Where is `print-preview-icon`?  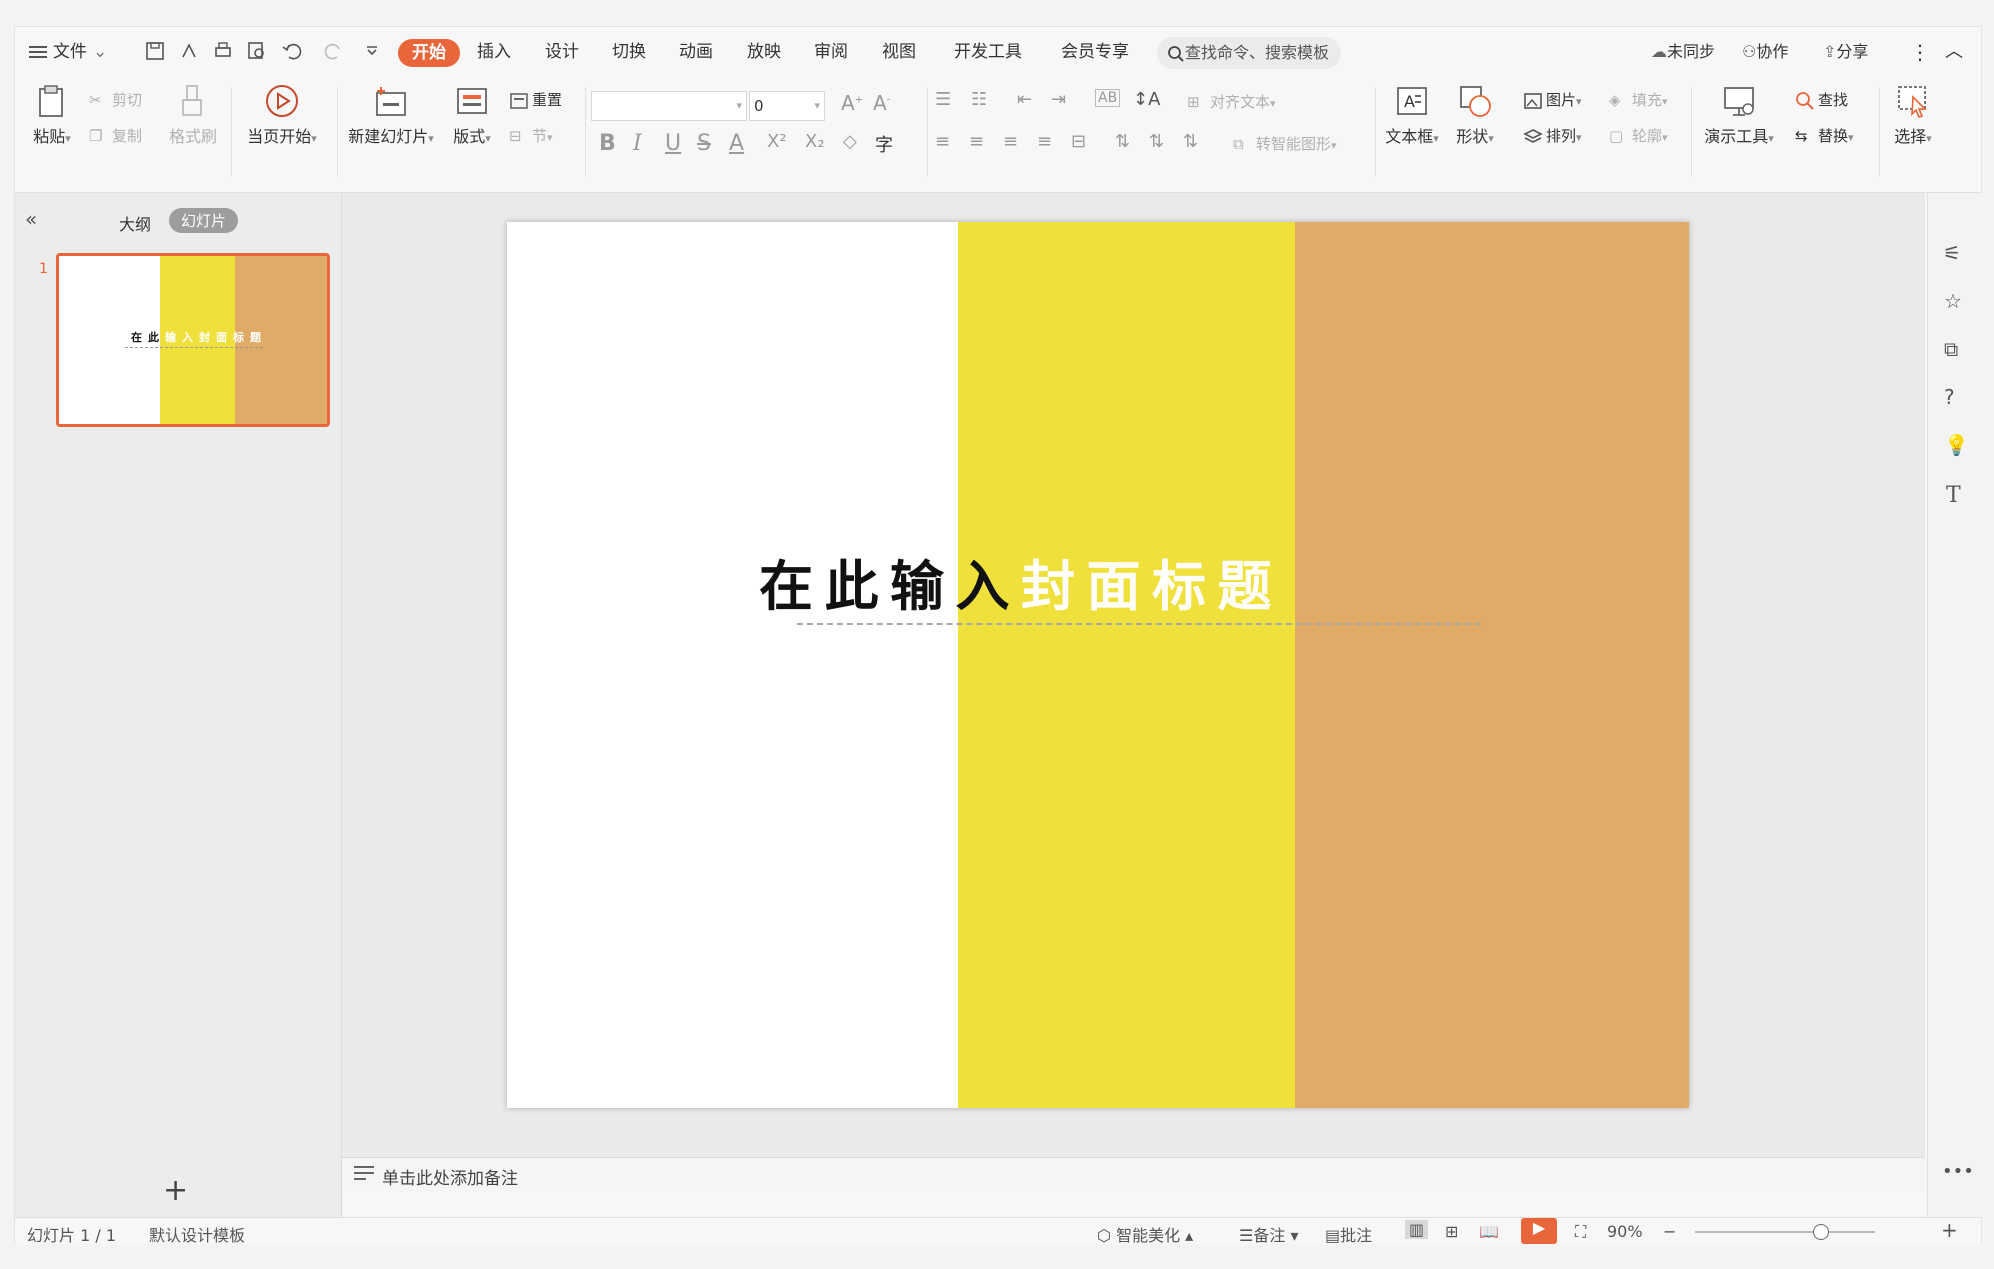 print-preview-icon is located at coordinates (257, 51).